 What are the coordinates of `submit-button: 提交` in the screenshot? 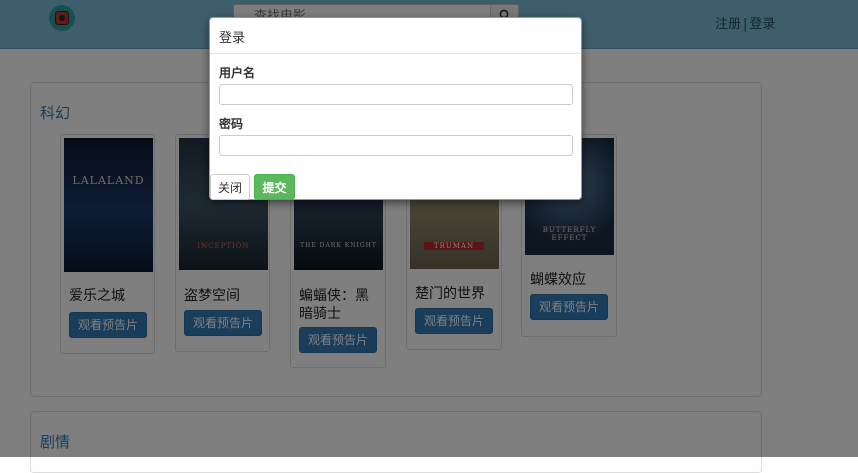 It's located at (274, 187).